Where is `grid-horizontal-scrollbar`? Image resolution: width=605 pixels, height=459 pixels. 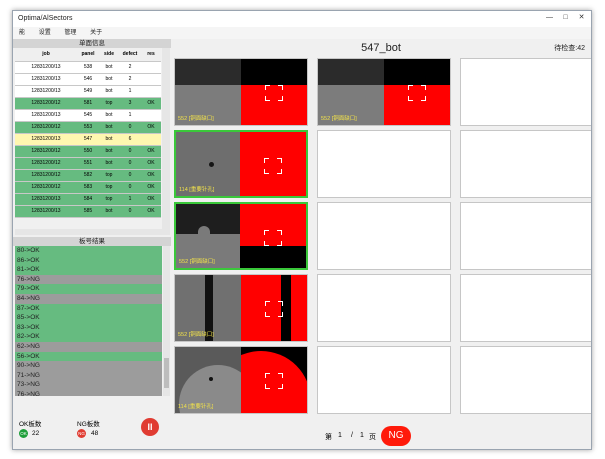
grid-horizontal-scrollbar is located at coordinates (92, 232).